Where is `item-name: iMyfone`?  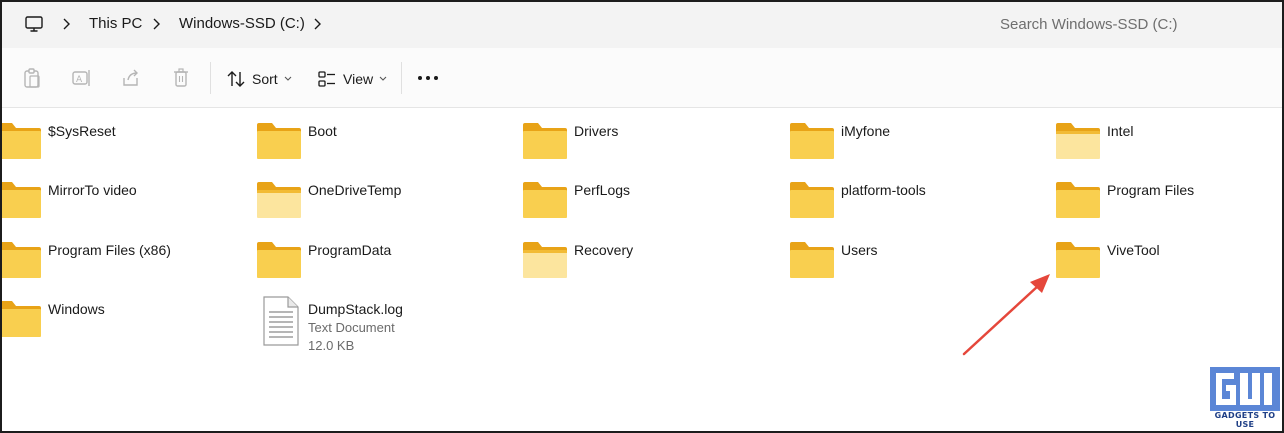
item-name: iMyfone is located at coordinates (866, 131).